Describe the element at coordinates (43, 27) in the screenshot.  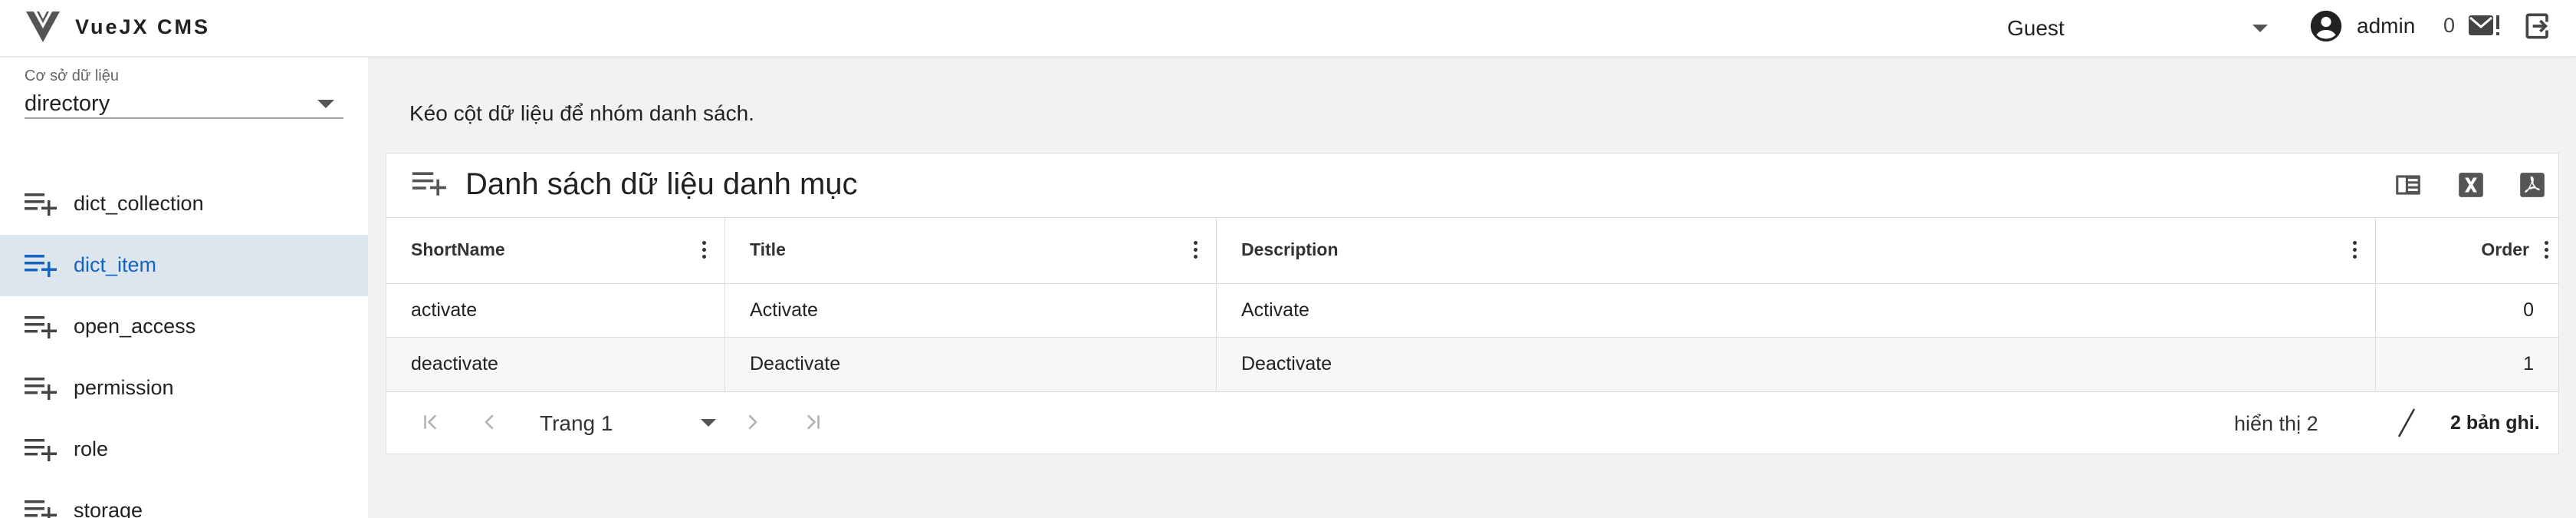
I see `vue-logo-icon` at that location.